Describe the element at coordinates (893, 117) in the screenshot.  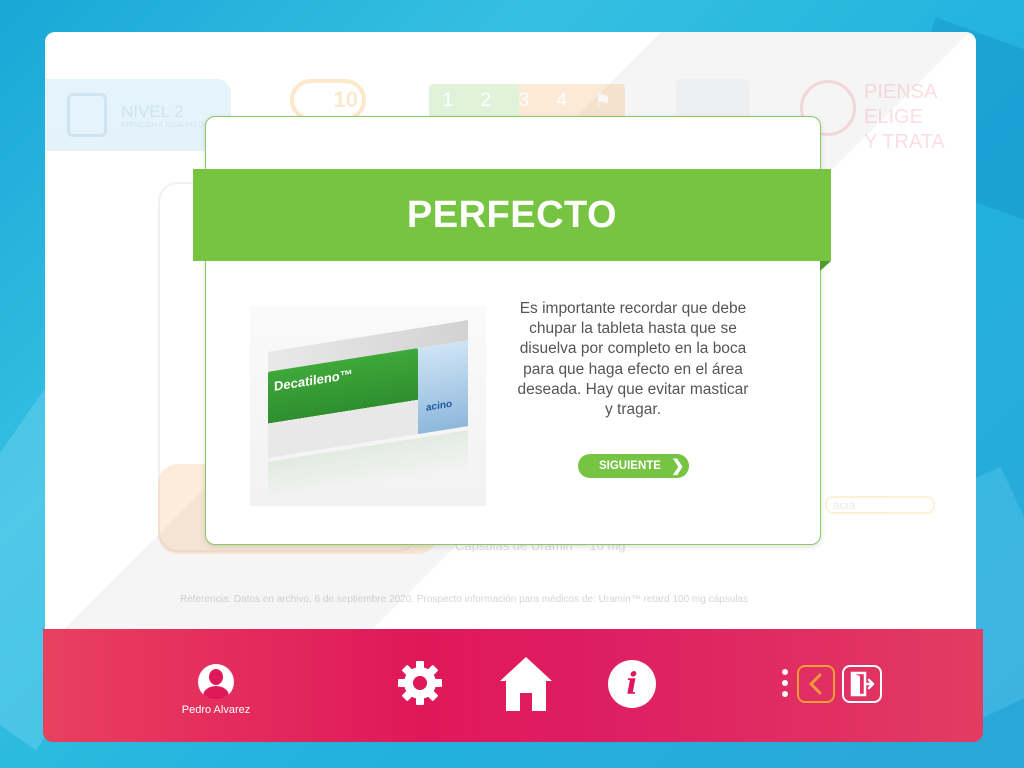
I see `tagline-line-2: ELIGE` at that location.